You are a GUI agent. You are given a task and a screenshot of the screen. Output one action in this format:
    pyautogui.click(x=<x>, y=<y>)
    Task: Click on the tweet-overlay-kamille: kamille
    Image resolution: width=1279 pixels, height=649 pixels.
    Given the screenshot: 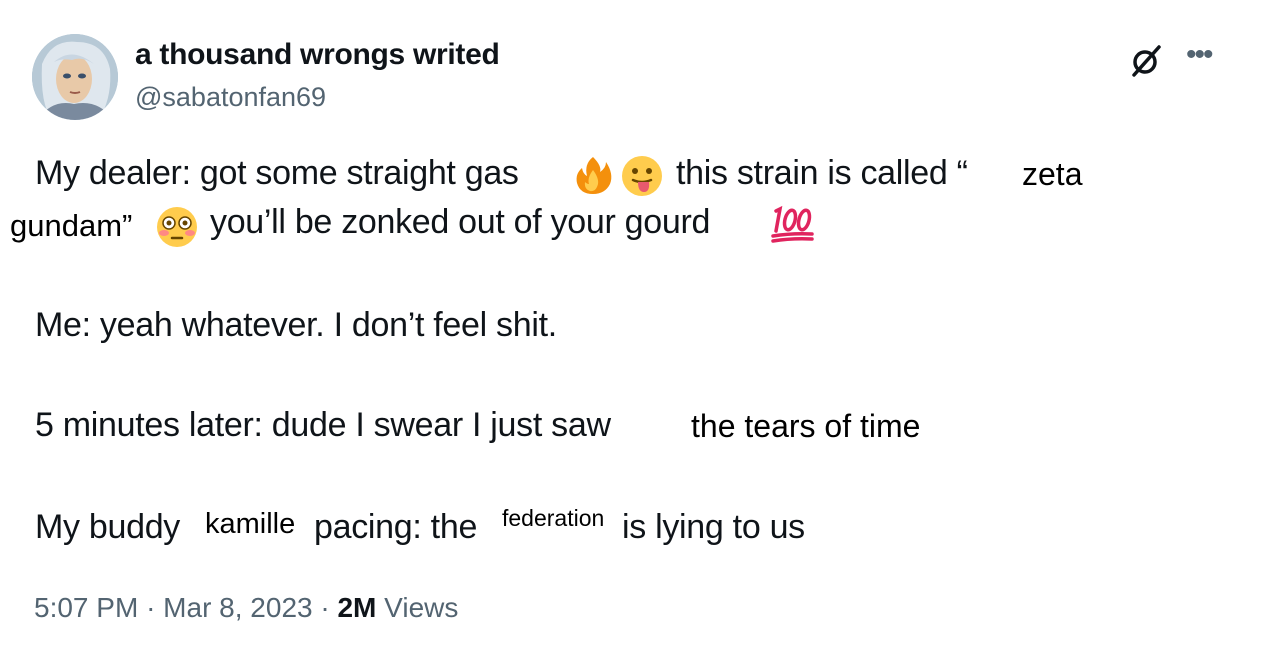 What is the action you would take?
    pyautogui.click(x=250, y=524)
    